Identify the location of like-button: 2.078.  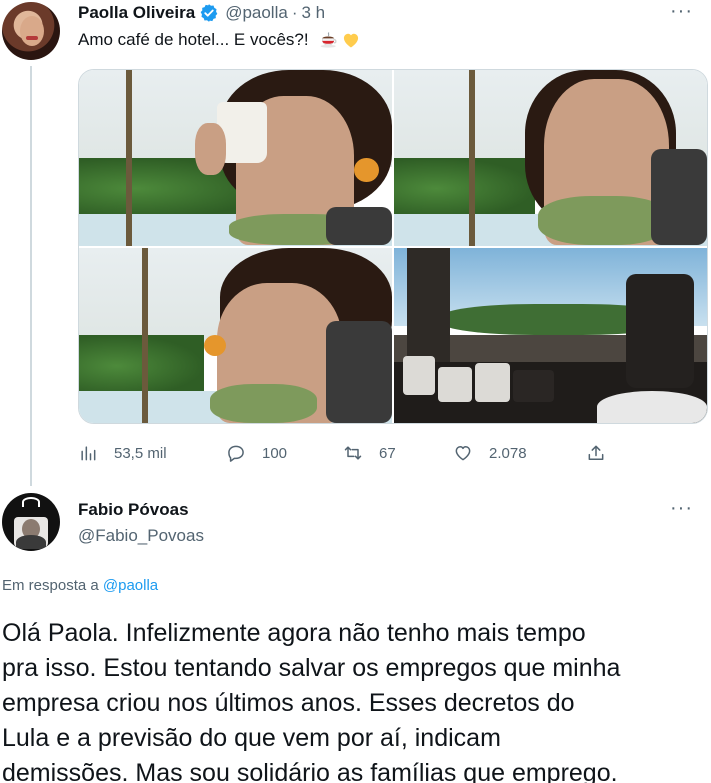
(490, 453).